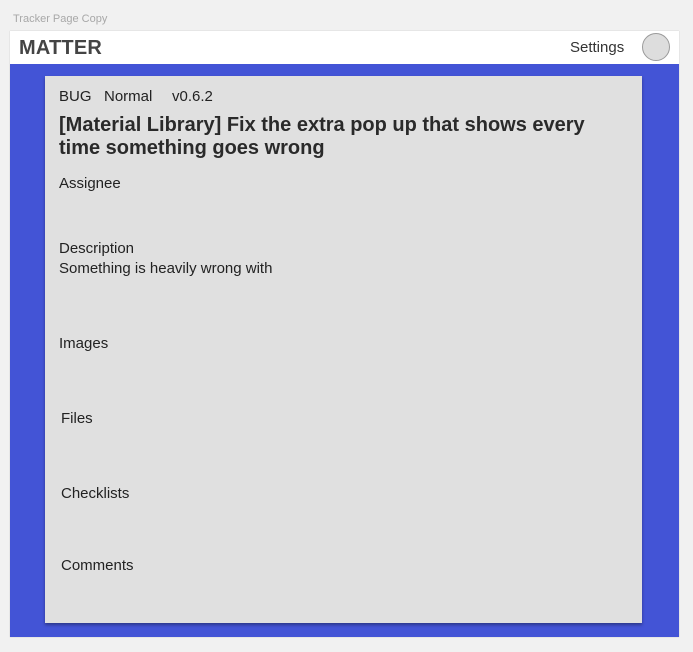 The height and width of the screenshot is (652, 693). Describe the element at coordinates (128, 96) in the screenshot. I see `issue-priority-label: Normal` at that location.